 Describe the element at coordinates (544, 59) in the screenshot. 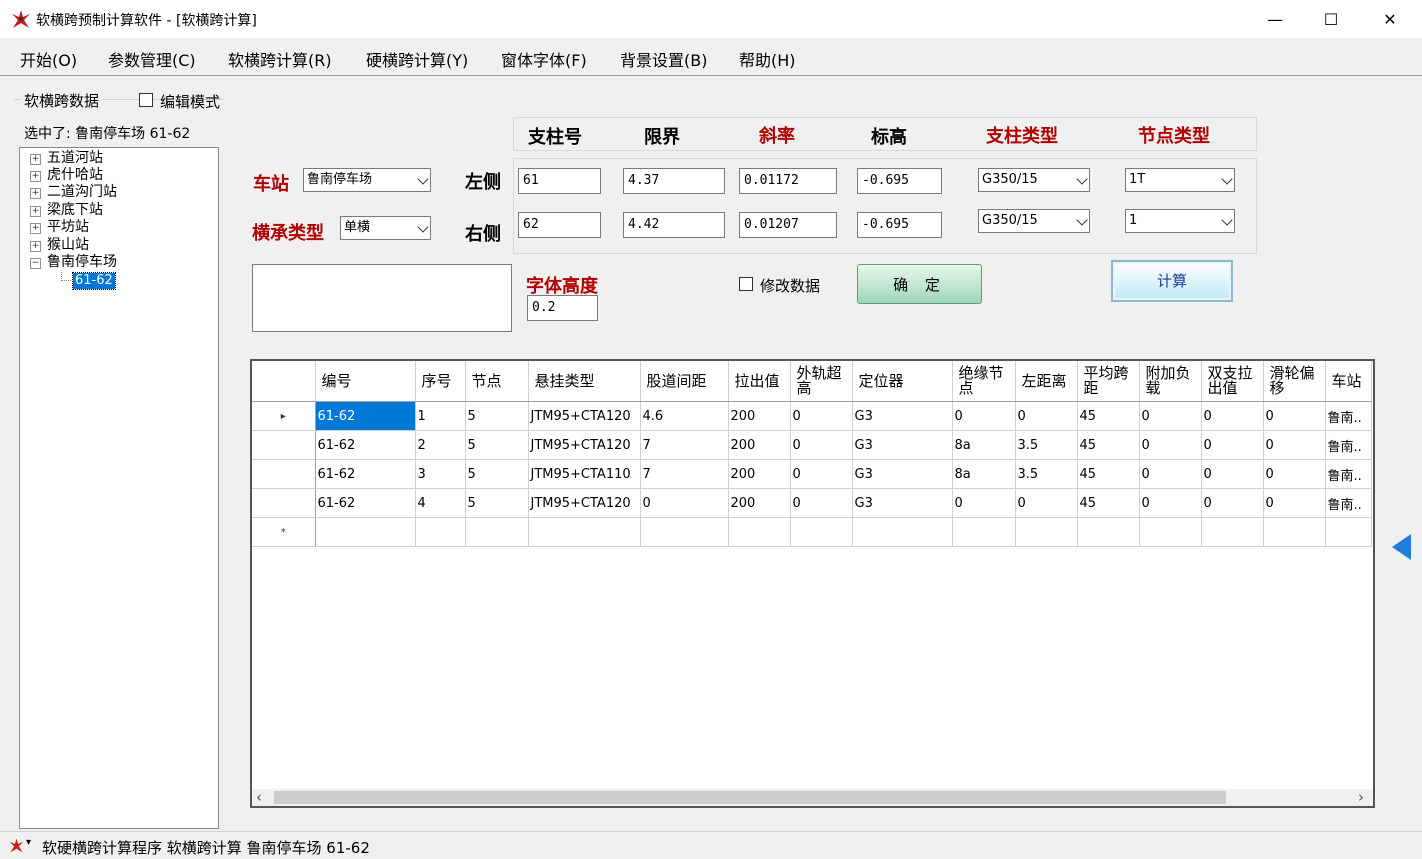

I see `menu-window-font: 窗体字体(F)` at that location.